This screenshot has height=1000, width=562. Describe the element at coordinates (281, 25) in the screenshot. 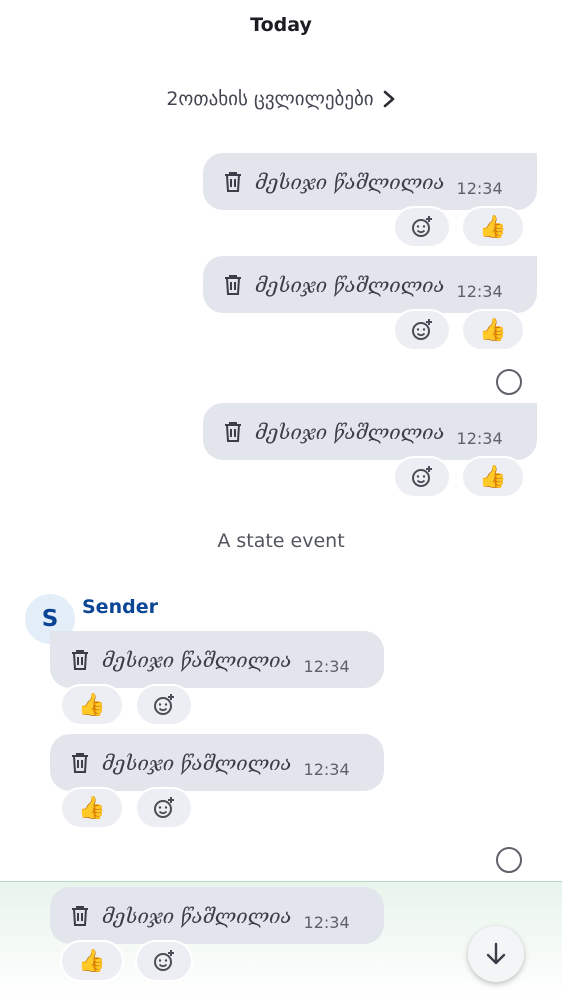

I see `date-header: Today` at that location.